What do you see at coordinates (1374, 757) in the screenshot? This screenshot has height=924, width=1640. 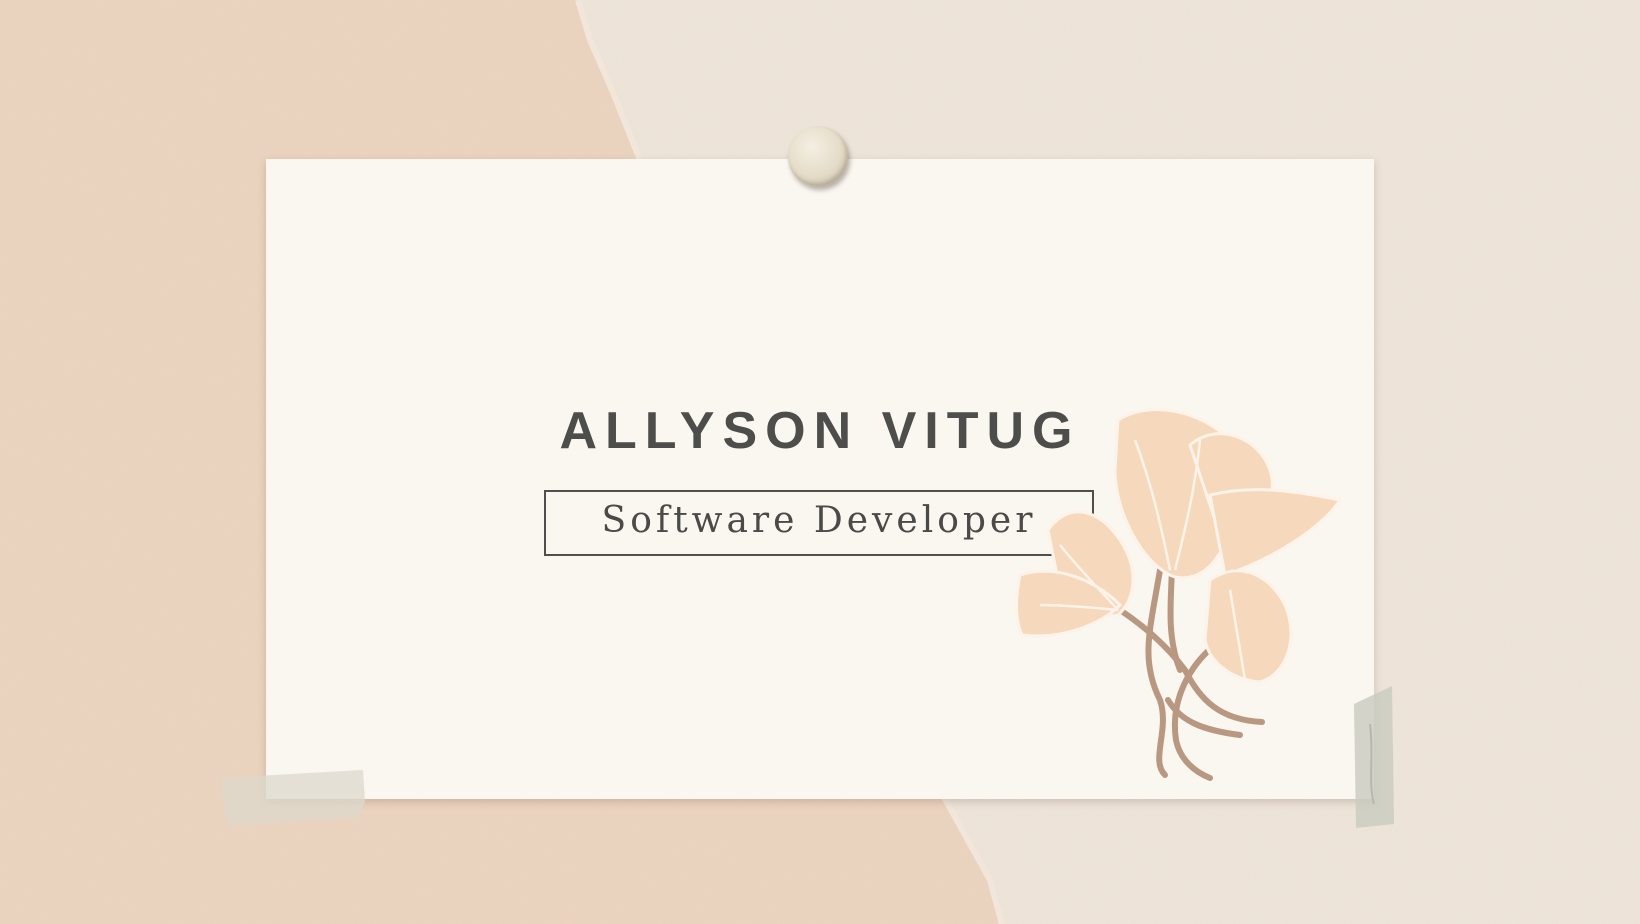 I see `masking-tape-right` at bounding box center [1374, 757].